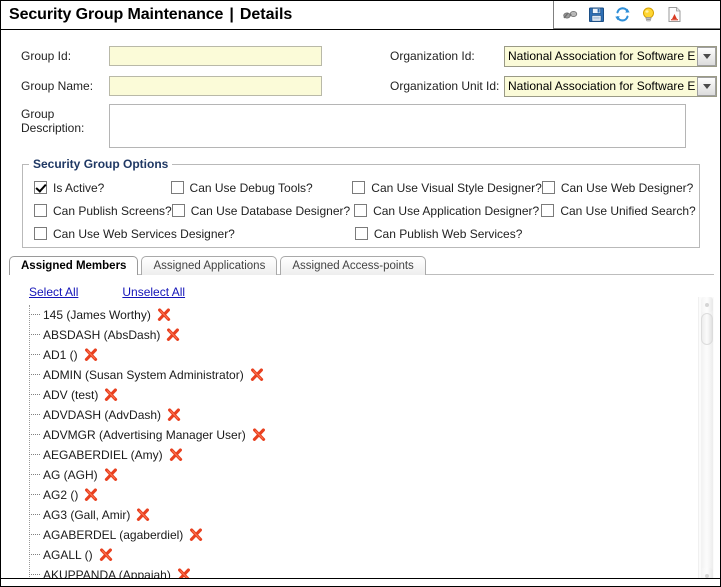  What do you see at coordinates (622, 14) in the screenshot?
I see `refresh-icon` at bounding box center [622, 14].